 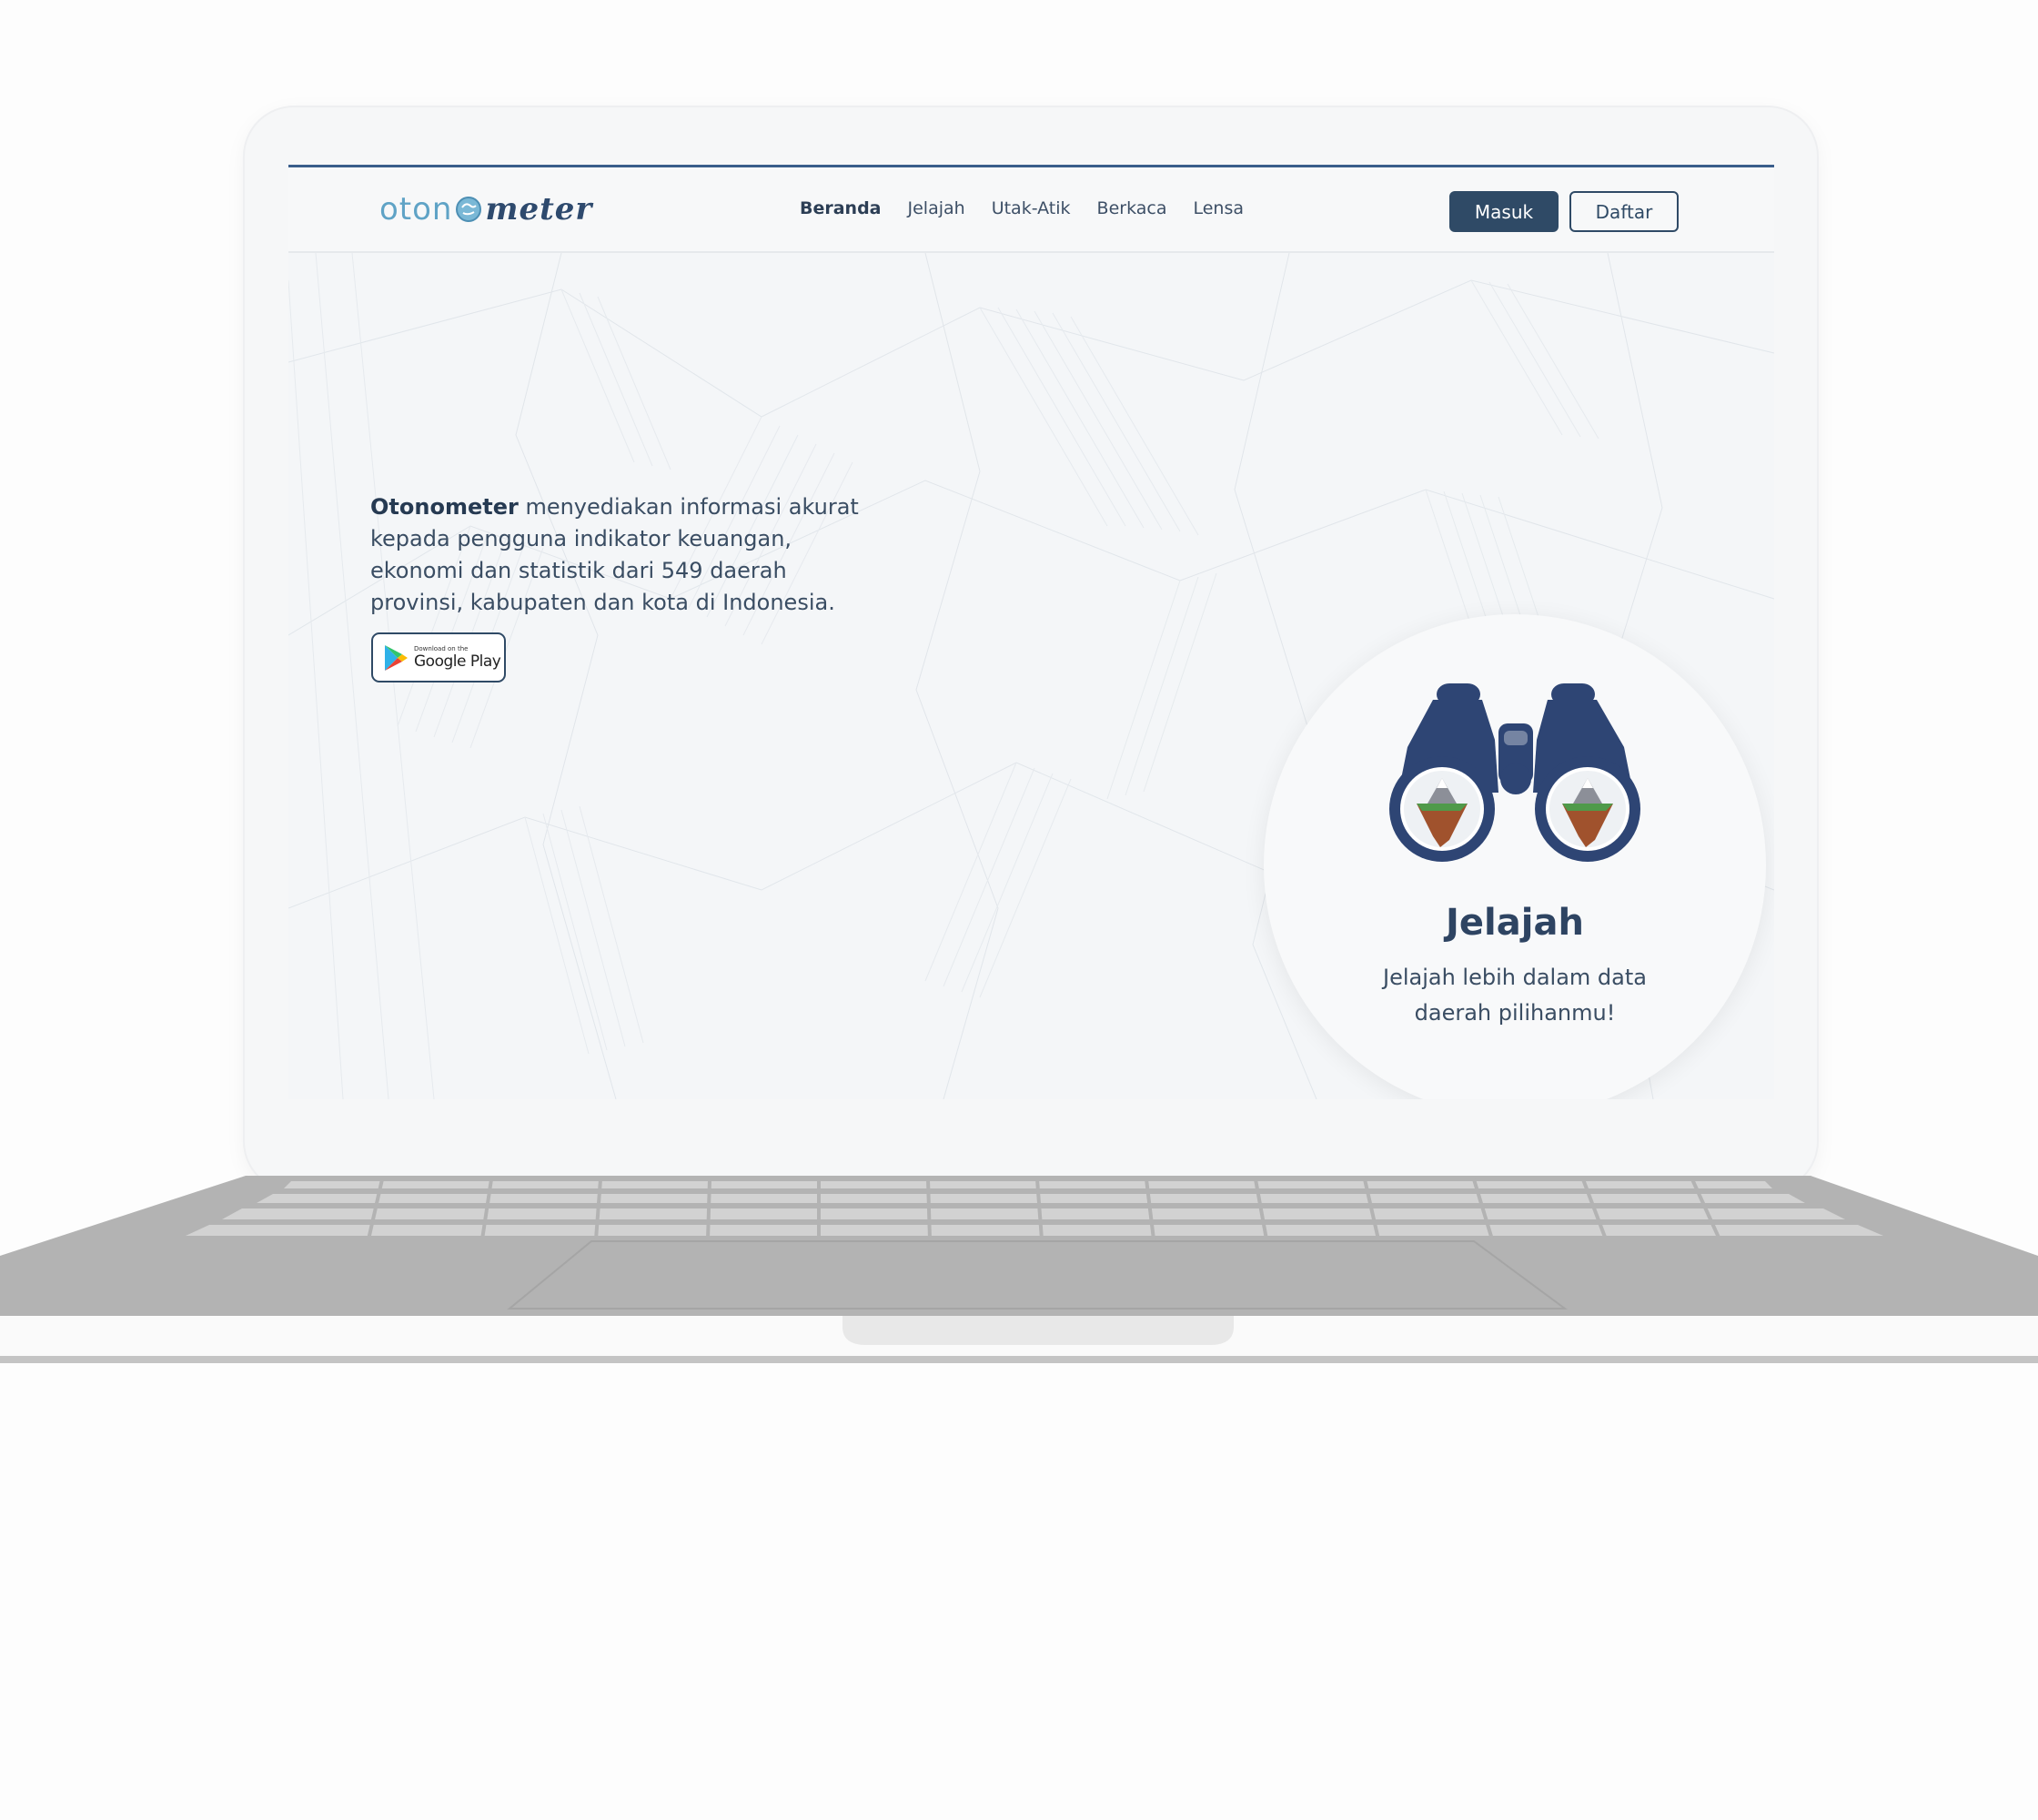 What do you see at coordinates (1132, 208) in the screenshot?
I see `nav-item-berkaca: Berkaca` at bounding box center [1132, 208].